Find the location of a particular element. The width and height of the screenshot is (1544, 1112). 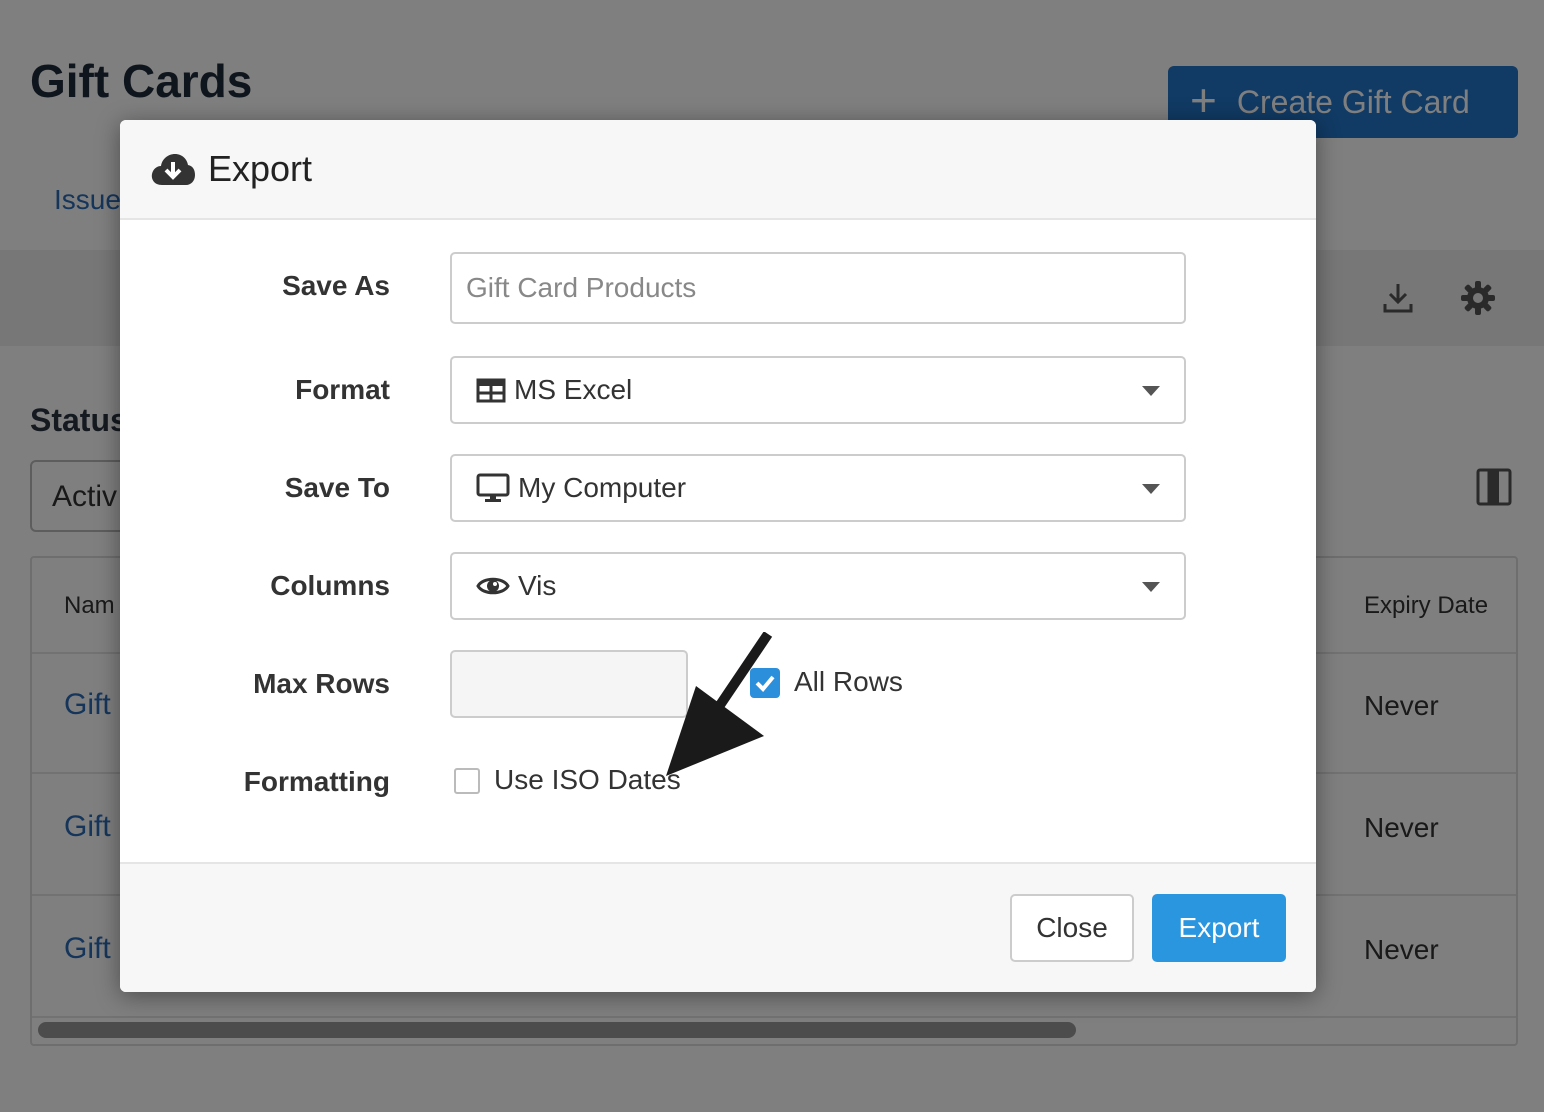

modal-title: Export is located at coordinates (260, 168).